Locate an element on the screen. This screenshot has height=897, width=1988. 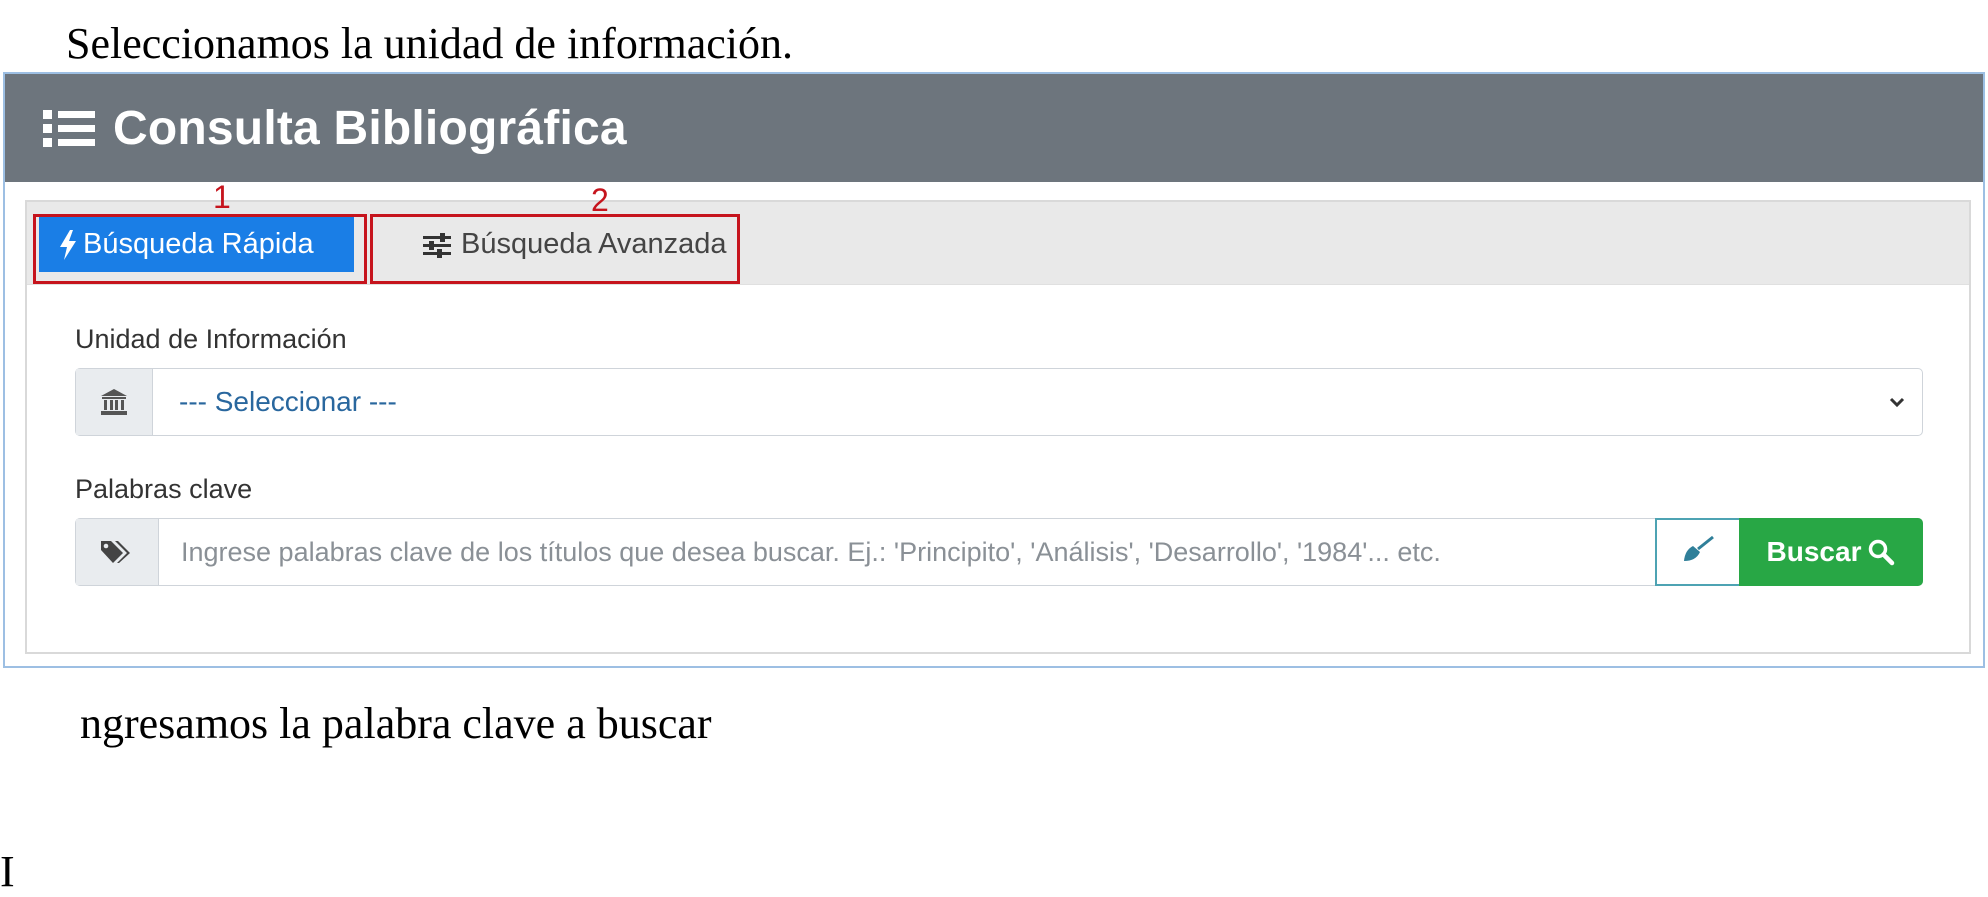
tab-advanced-search: Búsqueda Avanzada is located at coordinates (567, 244).